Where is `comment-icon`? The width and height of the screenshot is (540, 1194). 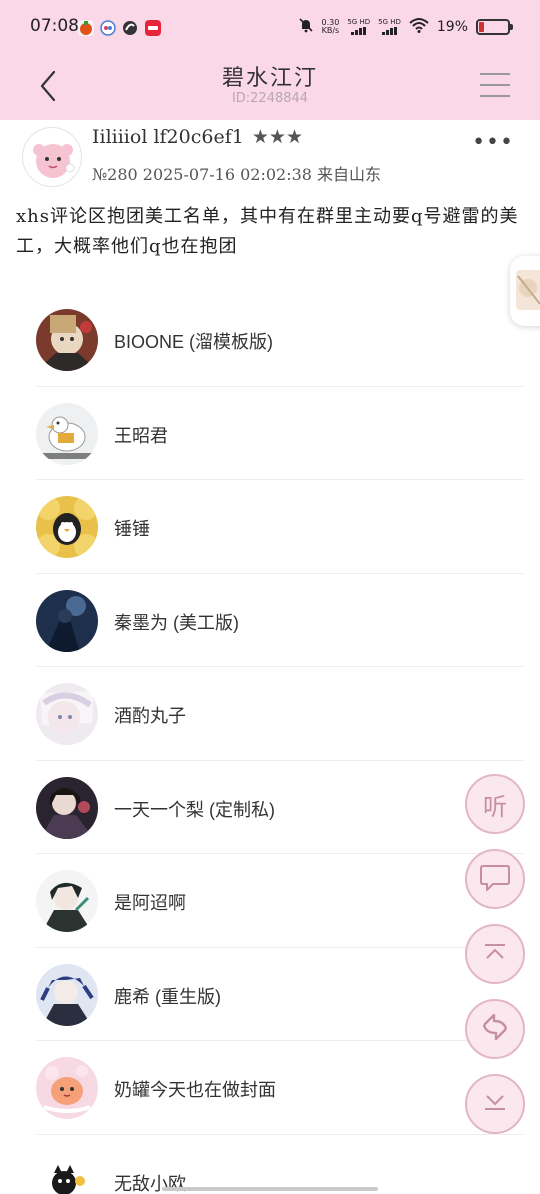 comment-icon is located at coordinates (495, 879).